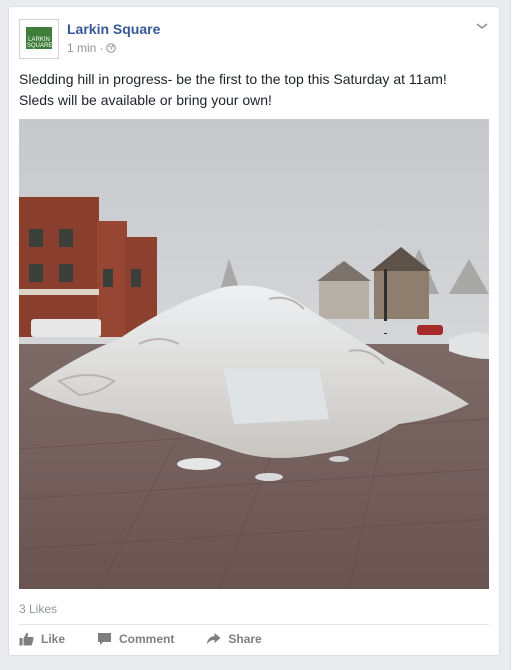  Describe the element at coordinates (81, 48) in the screenshot. I see `post-timestamp: 1 min` at that location.